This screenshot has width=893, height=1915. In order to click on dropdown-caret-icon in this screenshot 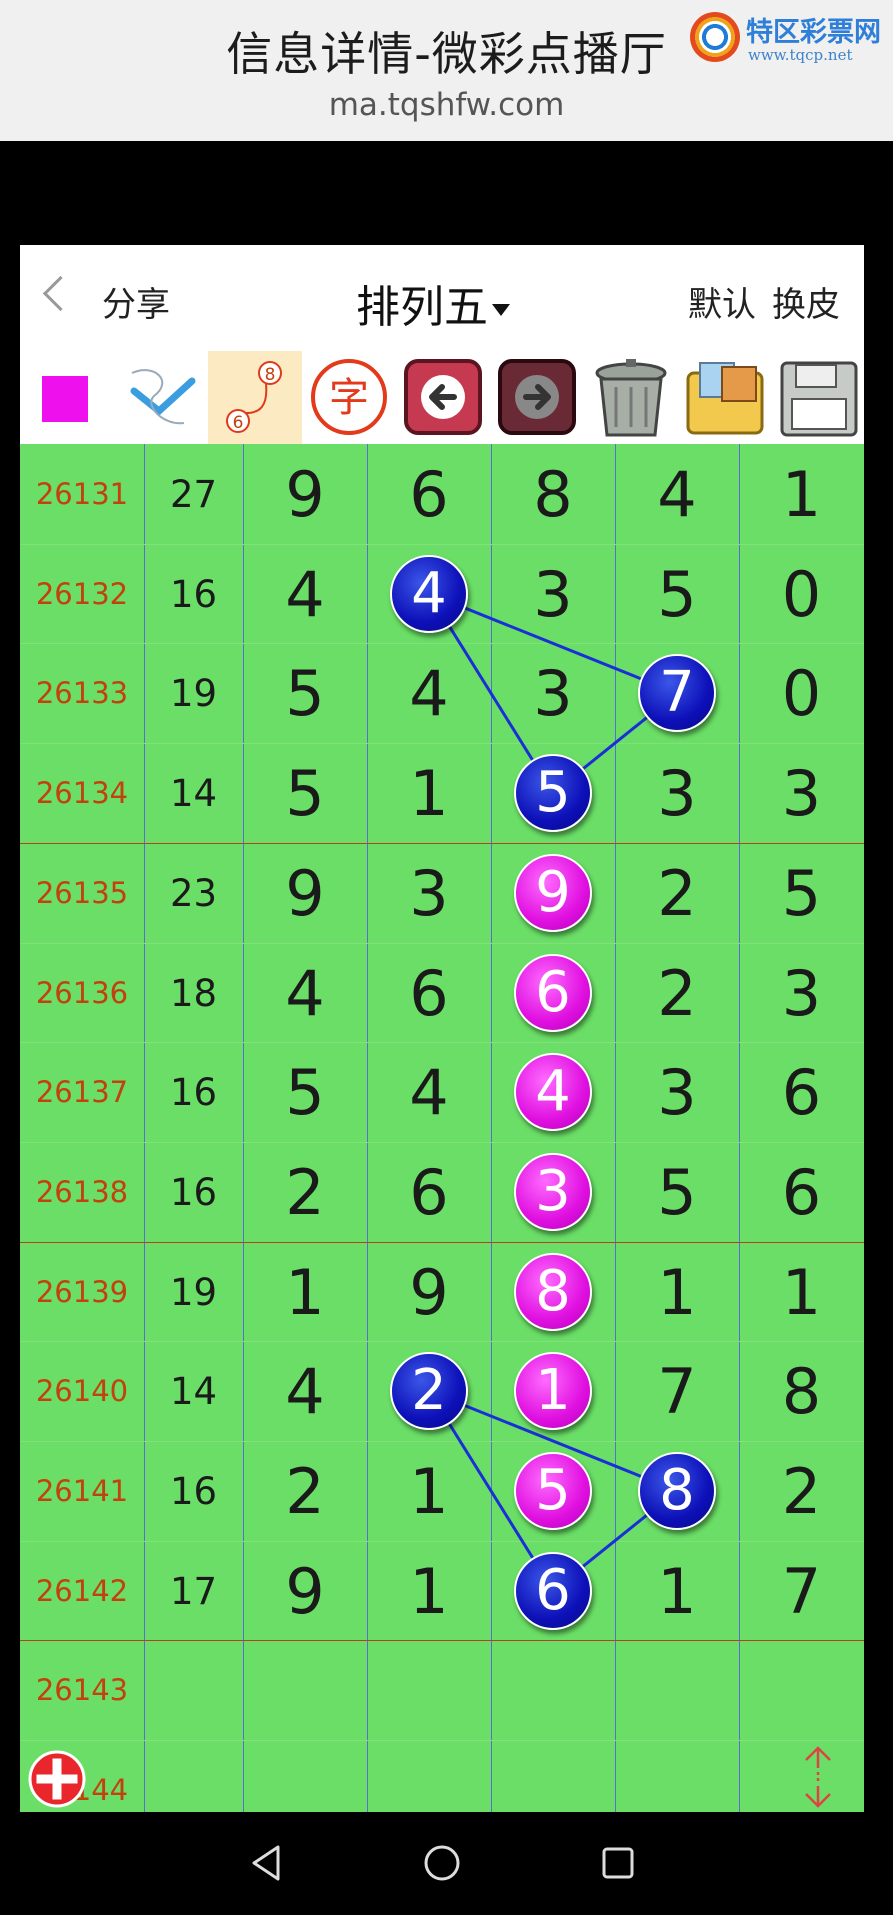, I will do `click(501, 310)`.